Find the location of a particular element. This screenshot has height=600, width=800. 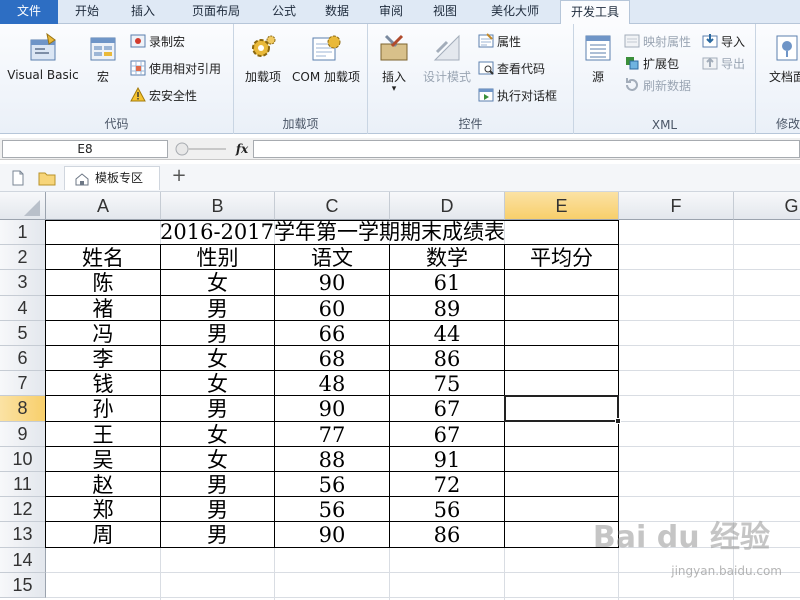

row-header-13: 13 is located at coordinates (23, 535).